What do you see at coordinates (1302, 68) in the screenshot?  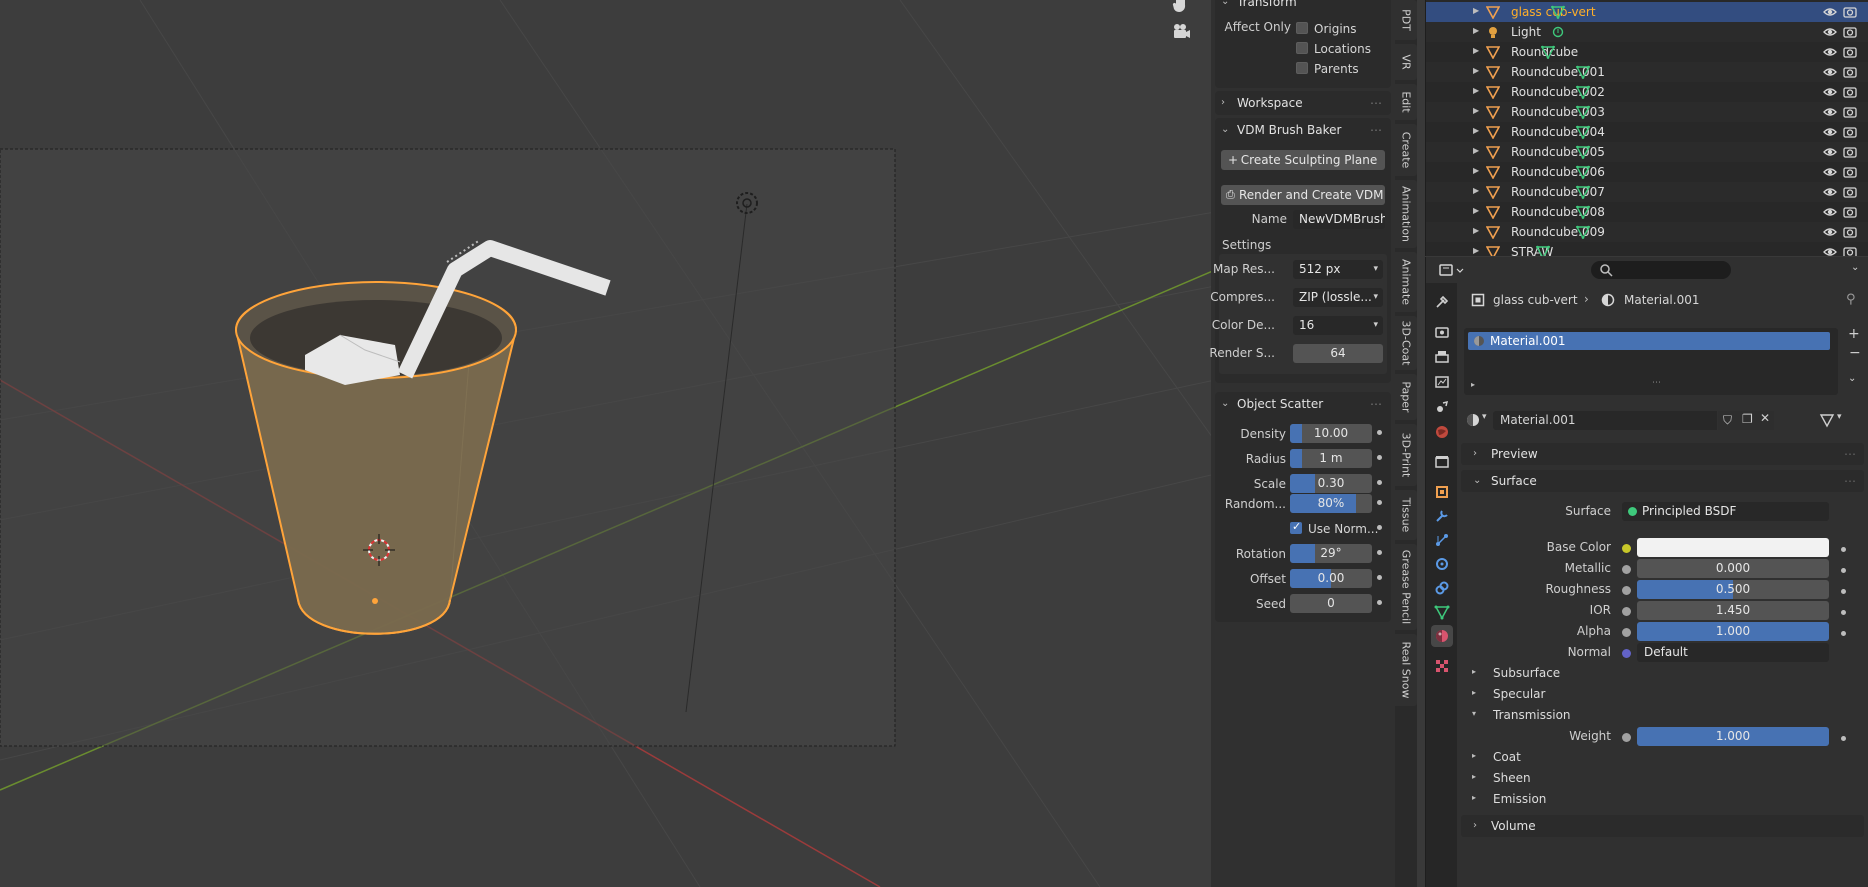 I see `parents-checkbox` at bounding box center [1302, 68].